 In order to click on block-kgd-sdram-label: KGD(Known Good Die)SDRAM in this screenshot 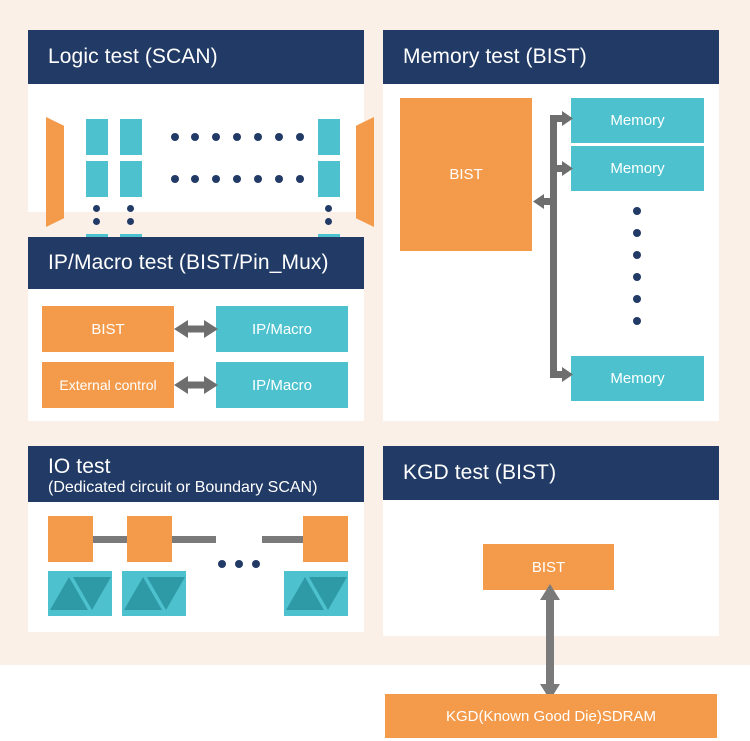, I will do `click(551, 716)`.